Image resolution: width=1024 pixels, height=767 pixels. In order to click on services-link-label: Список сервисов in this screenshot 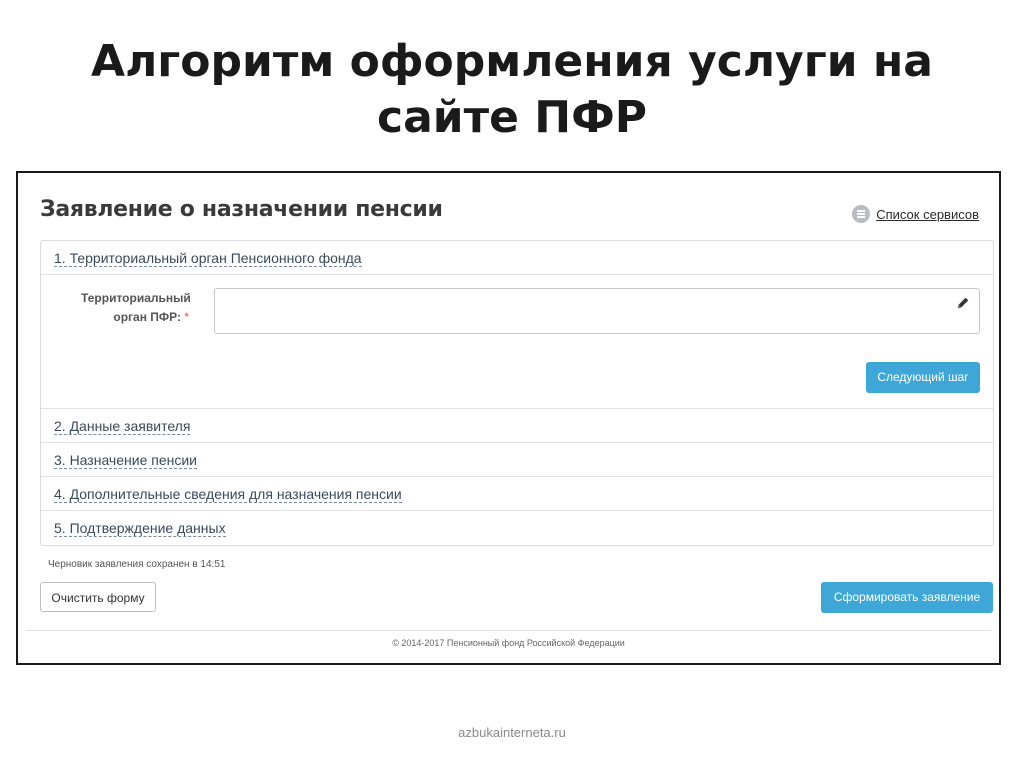, I will do `click(927, 214)`.